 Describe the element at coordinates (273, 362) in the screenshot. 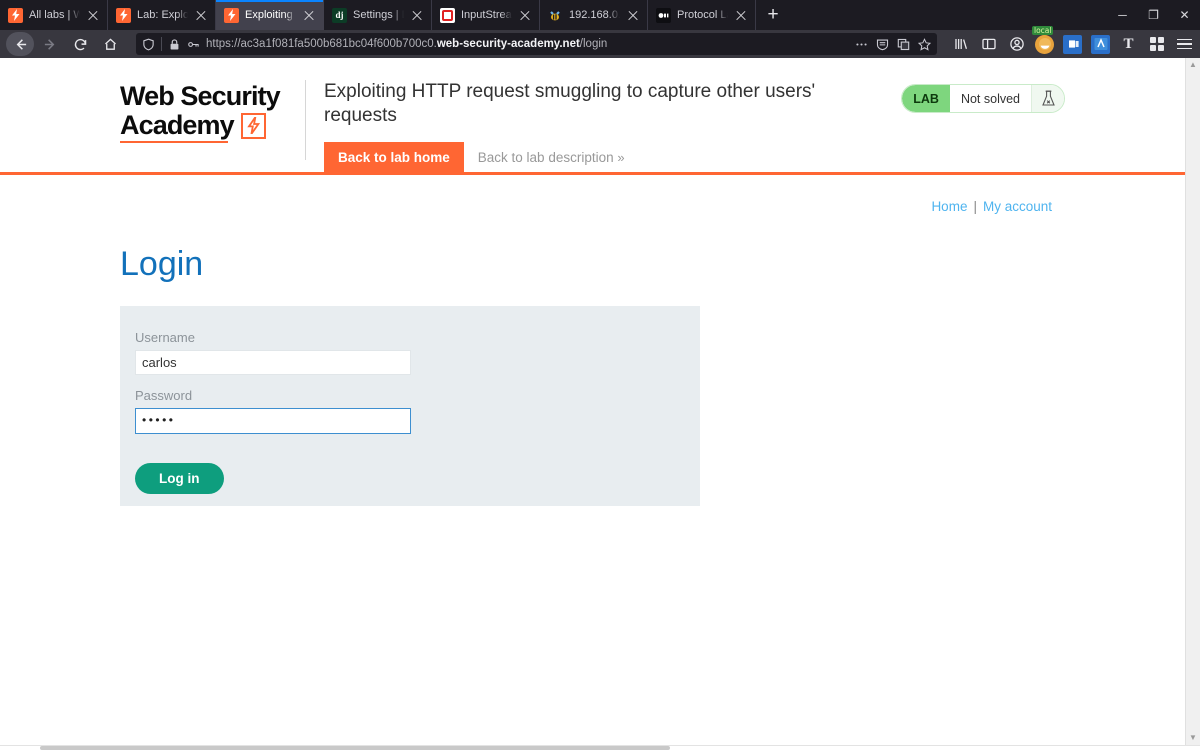

I see `username-input: carlos` at that location.